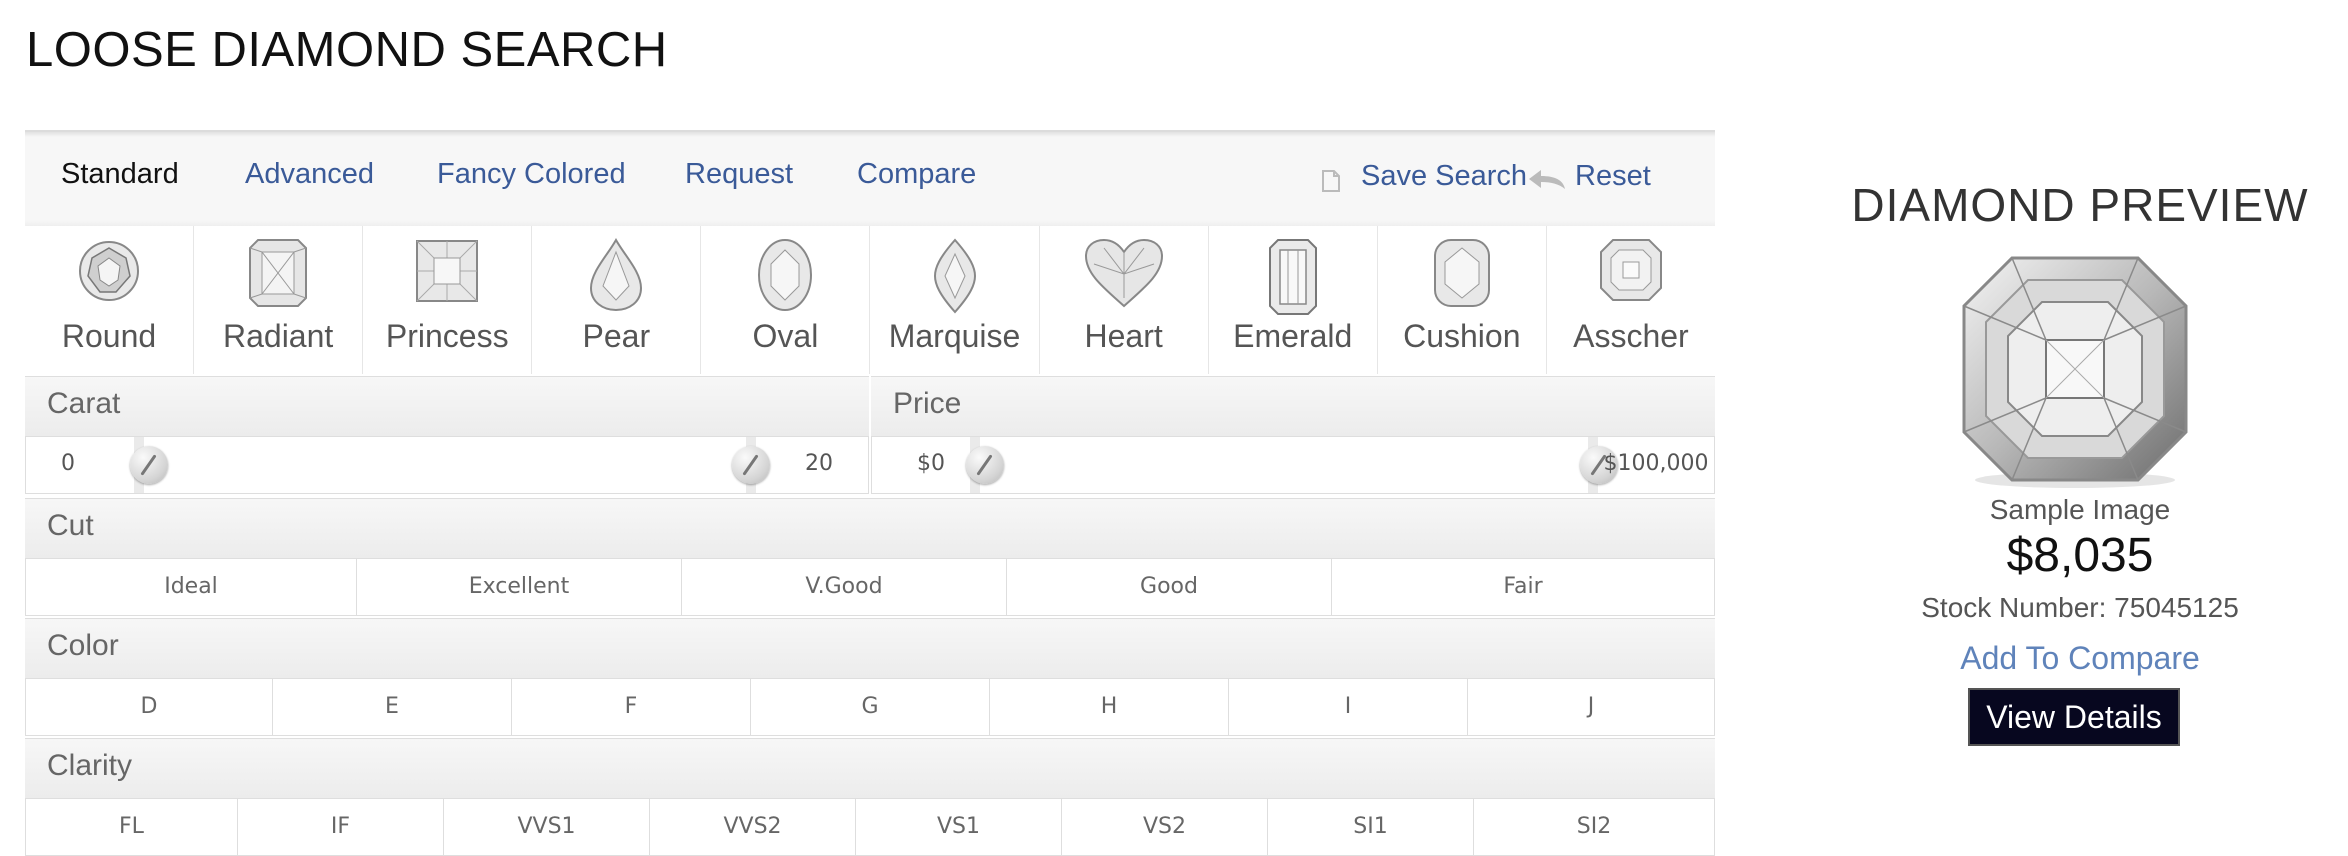 Image resolution: width=2348 pixels, height=856 pixels. Describe the element at coordinates (447, 406) in the screenshot. I see `carat-header: Carat` at that location.